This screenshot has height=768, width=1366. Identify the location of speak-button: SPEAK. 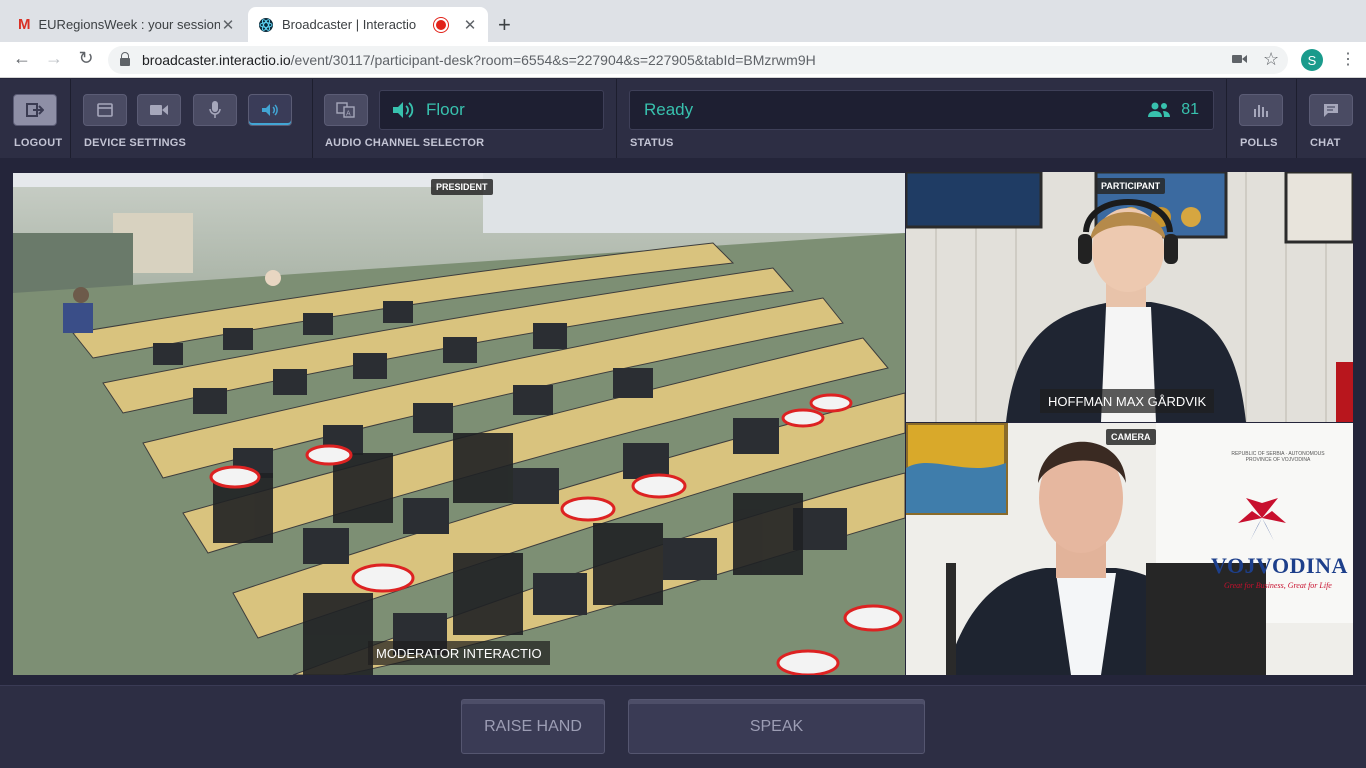
(776, 726).